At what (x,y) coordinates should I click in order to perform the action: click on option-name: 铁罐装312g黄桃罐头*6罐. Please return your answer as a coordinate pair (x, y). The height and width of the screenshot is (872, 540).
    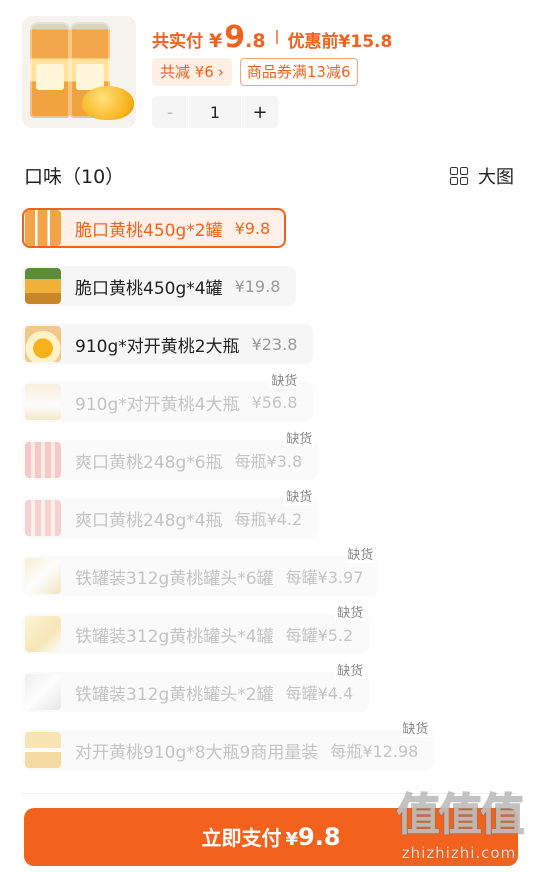
    Looking at the image, I should click on (174, 578).